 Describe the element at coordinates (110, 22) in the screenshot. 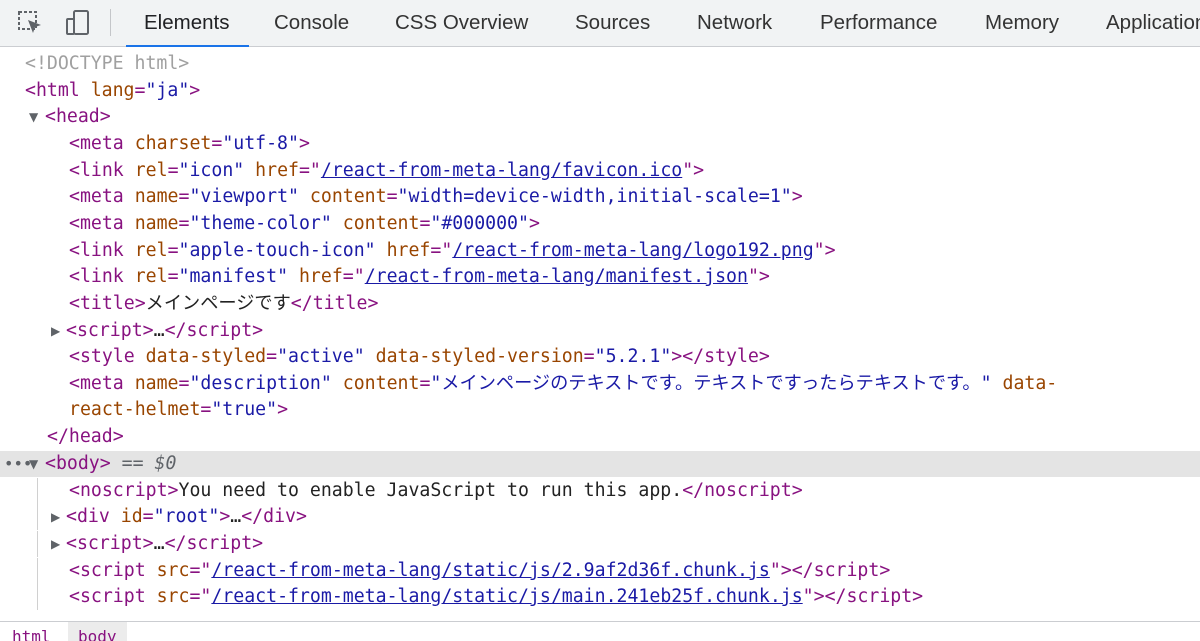

I see `toolbar-separator` at that location.